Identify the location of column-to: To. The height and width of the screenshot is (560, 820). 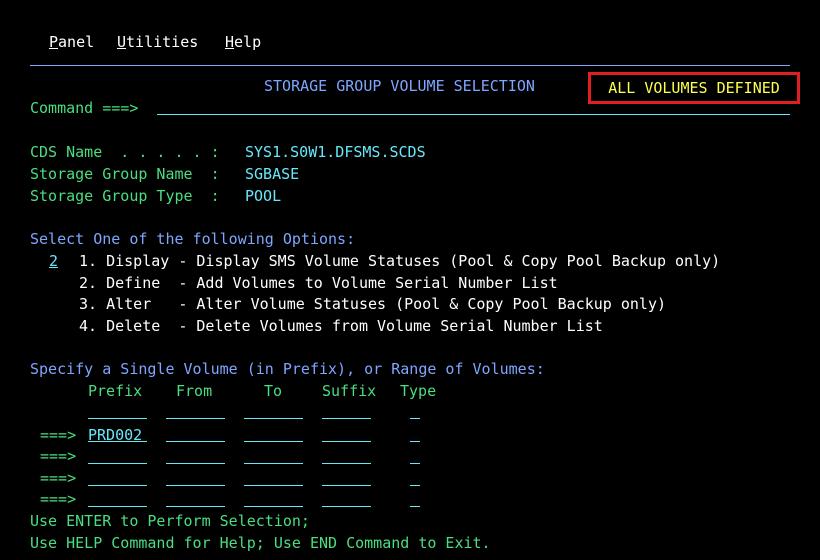
(273, 391).